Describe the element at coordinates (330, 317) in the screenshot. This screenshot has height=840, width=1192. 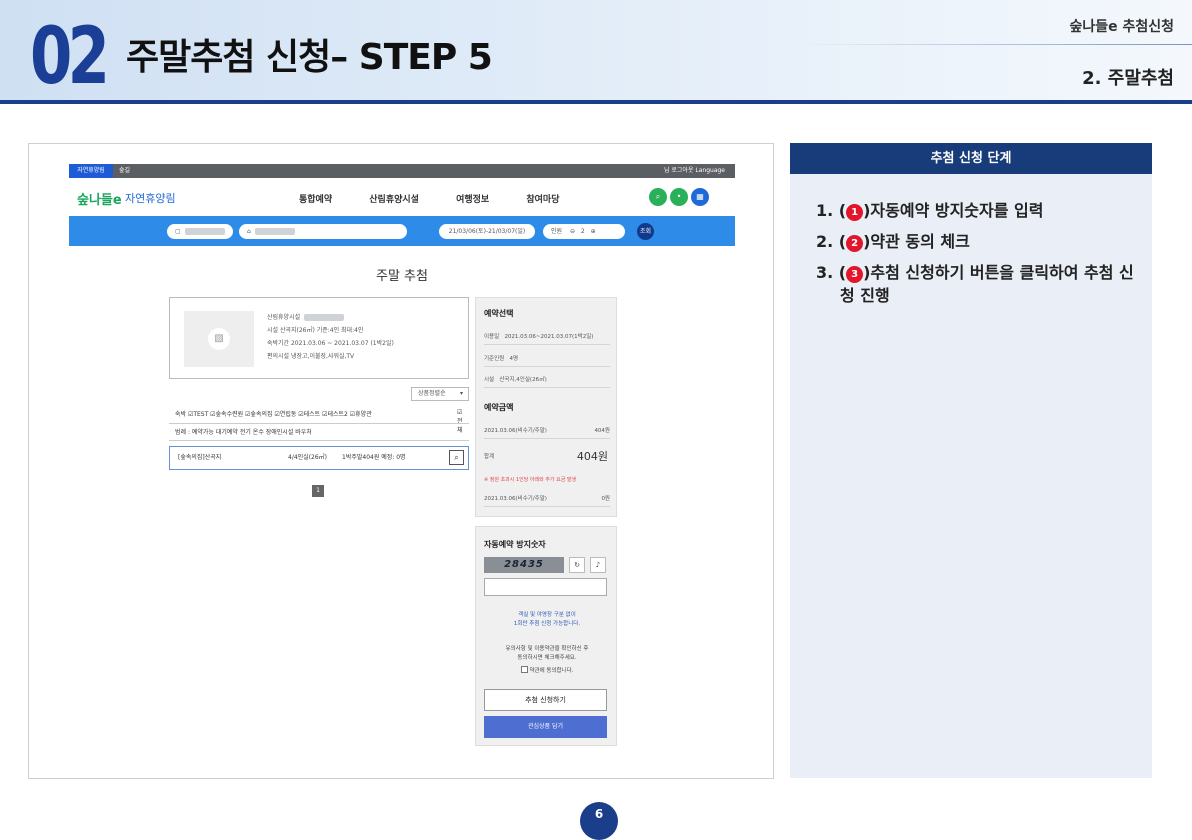
I see `facility-name-line: 산림휴양시설` at that location.